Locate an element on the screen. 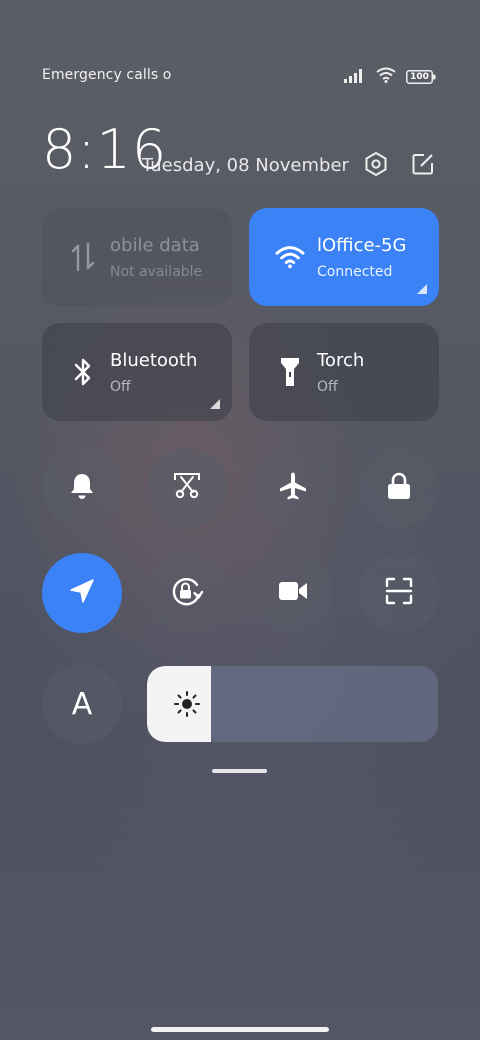  toggle-screen-recorder is located at coordinates (293, 593).